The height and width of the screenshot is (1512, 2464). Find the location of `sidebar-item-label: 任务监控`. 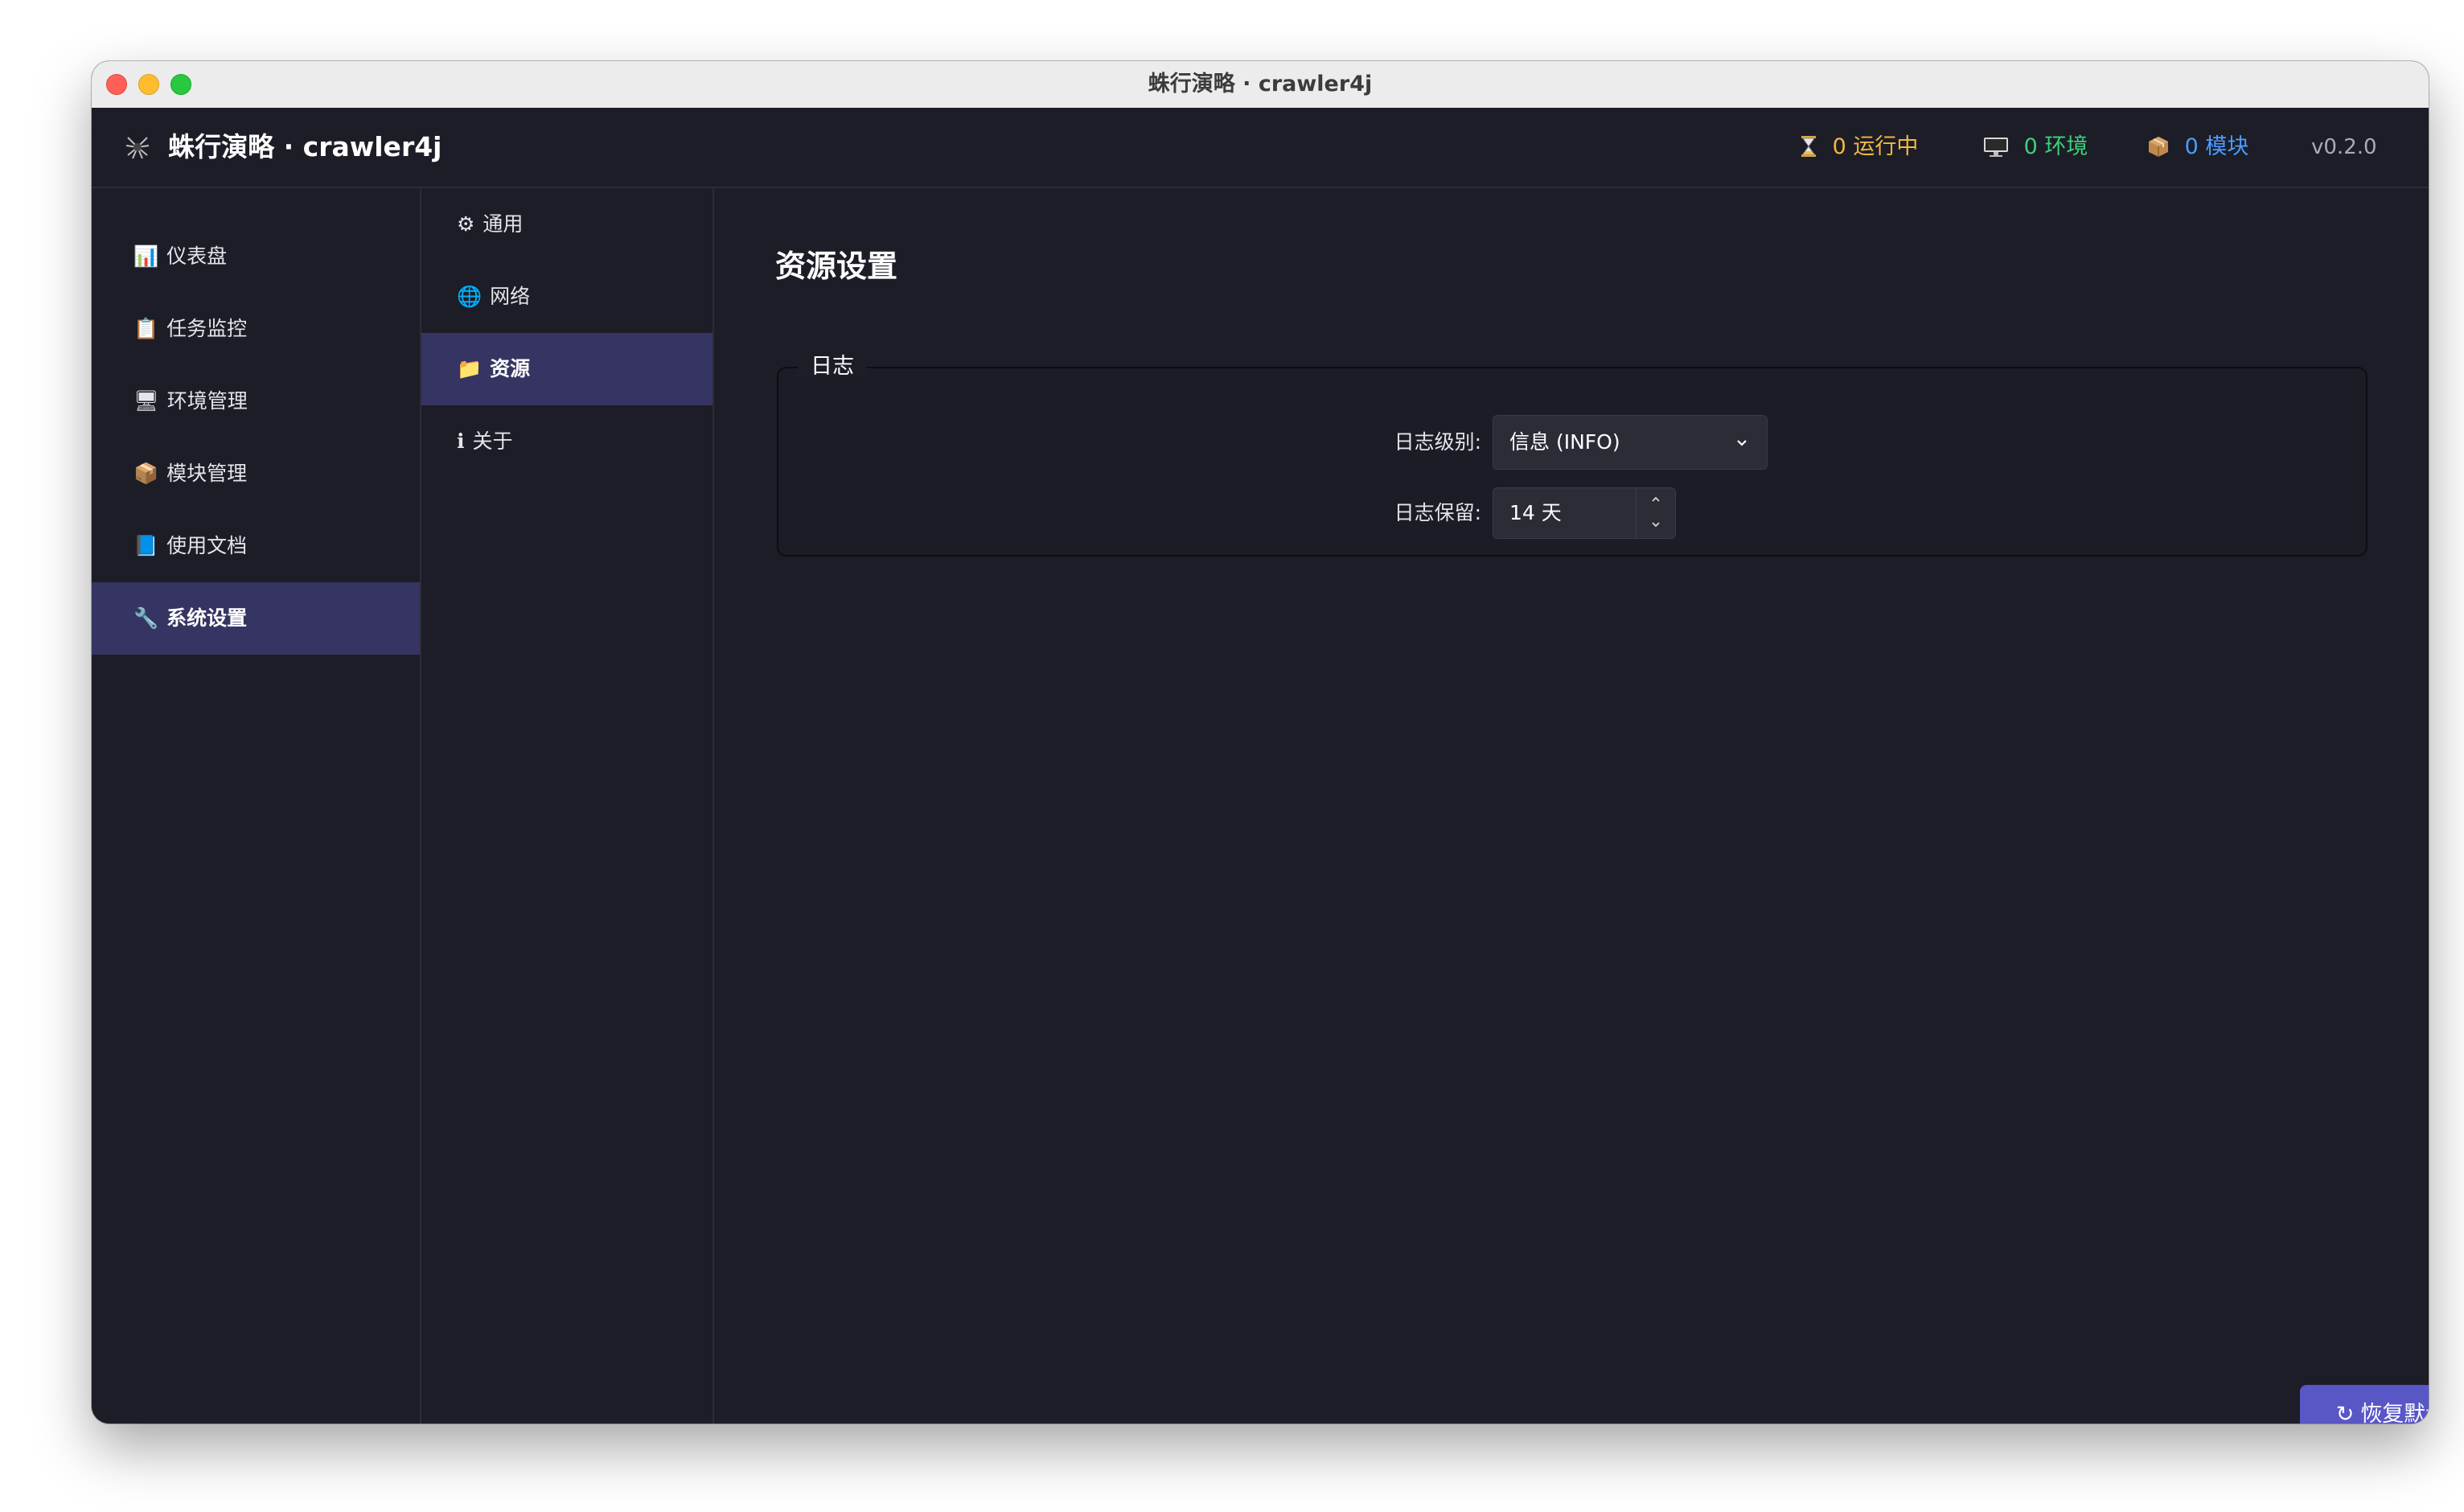

sidebar-item-label: 任务监控 is located at coordinates (207, 329).